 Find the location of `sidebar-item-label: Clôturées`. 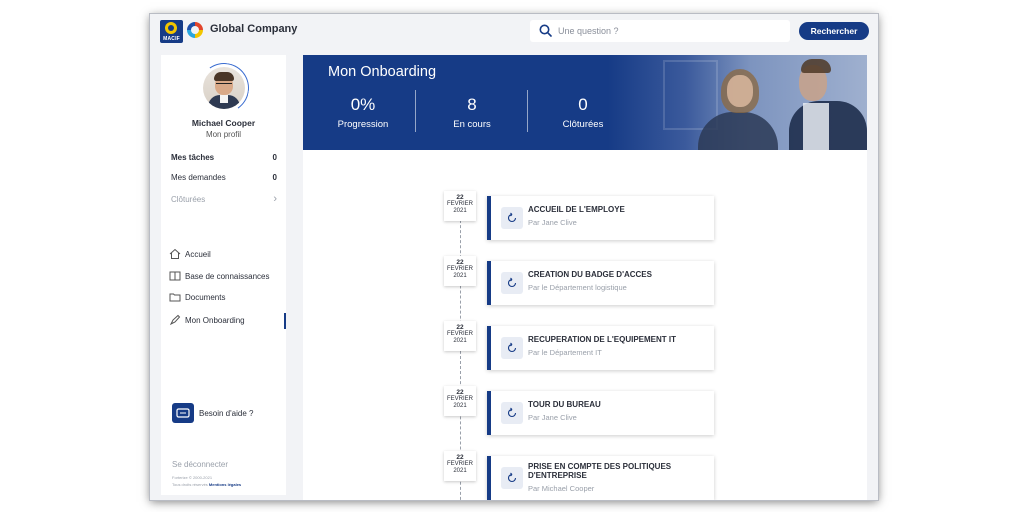

sidebar-item-label: Clôturées is located at coordinates (188, 199).